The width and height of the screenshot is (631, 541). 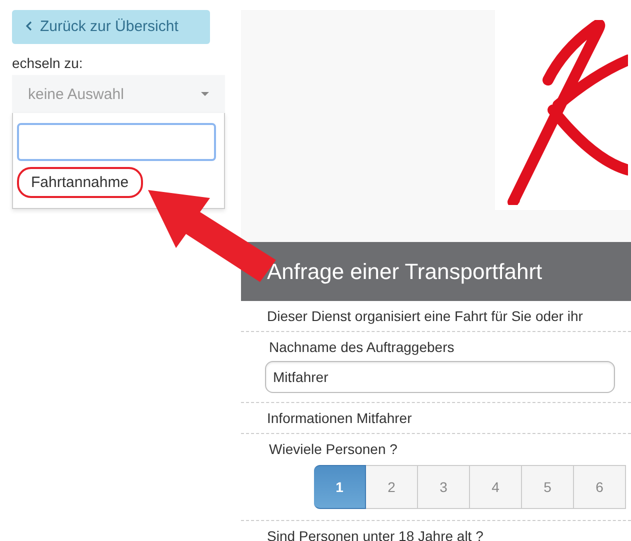 I want to click on text-field: Mitfahrer, so click(x=440, y=377).